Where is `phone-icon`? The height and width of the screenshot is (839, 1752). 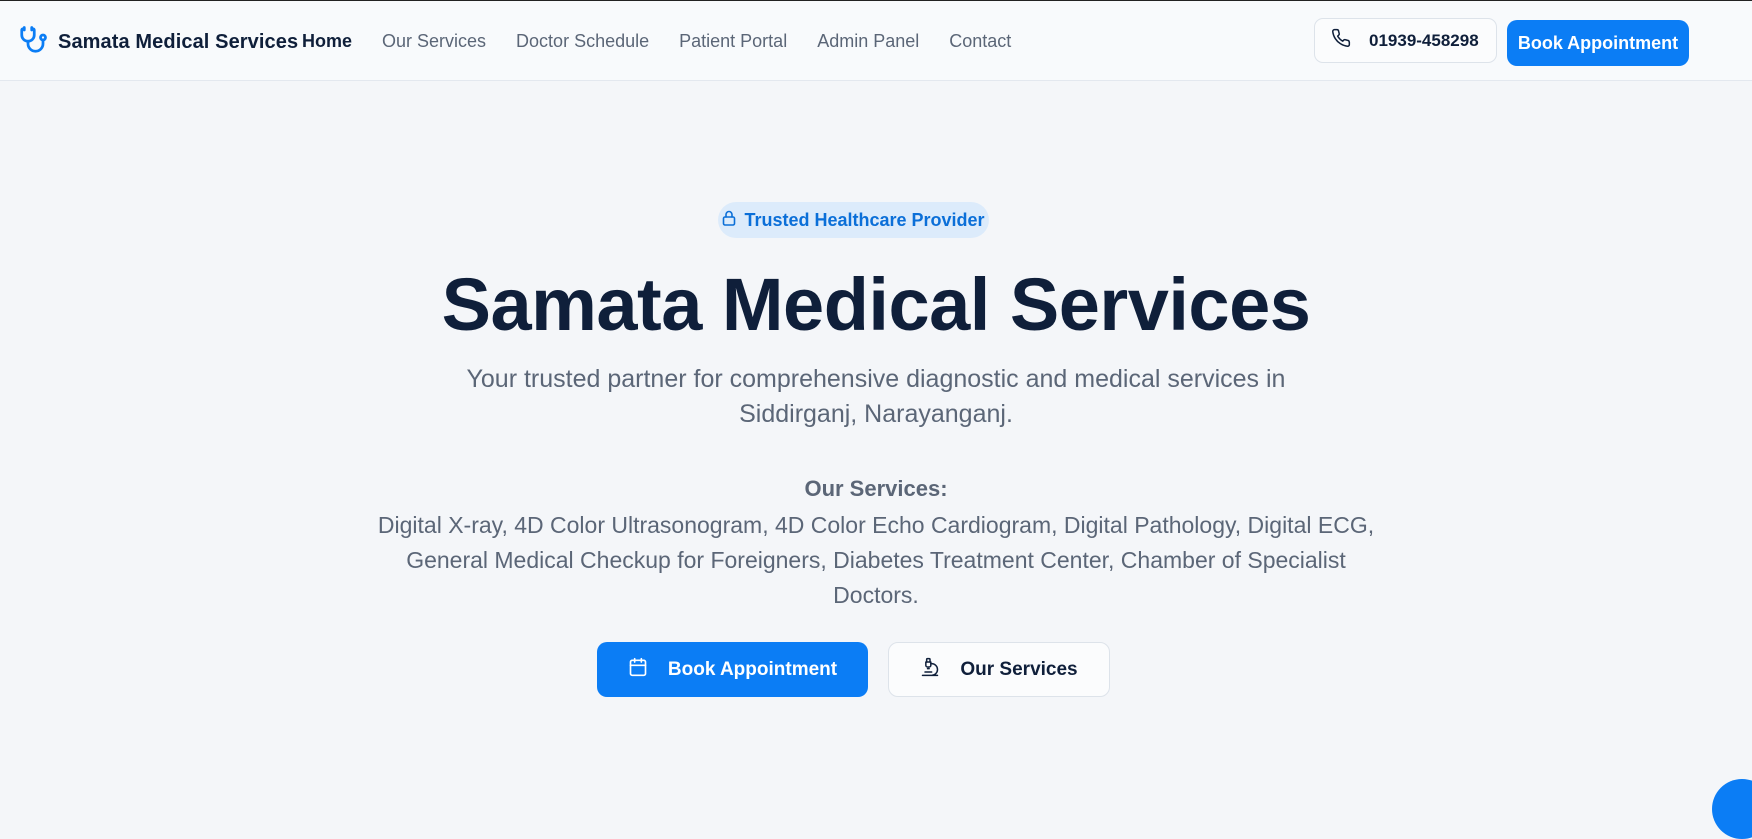 phone-icon is located at coordinates (1341, 40).